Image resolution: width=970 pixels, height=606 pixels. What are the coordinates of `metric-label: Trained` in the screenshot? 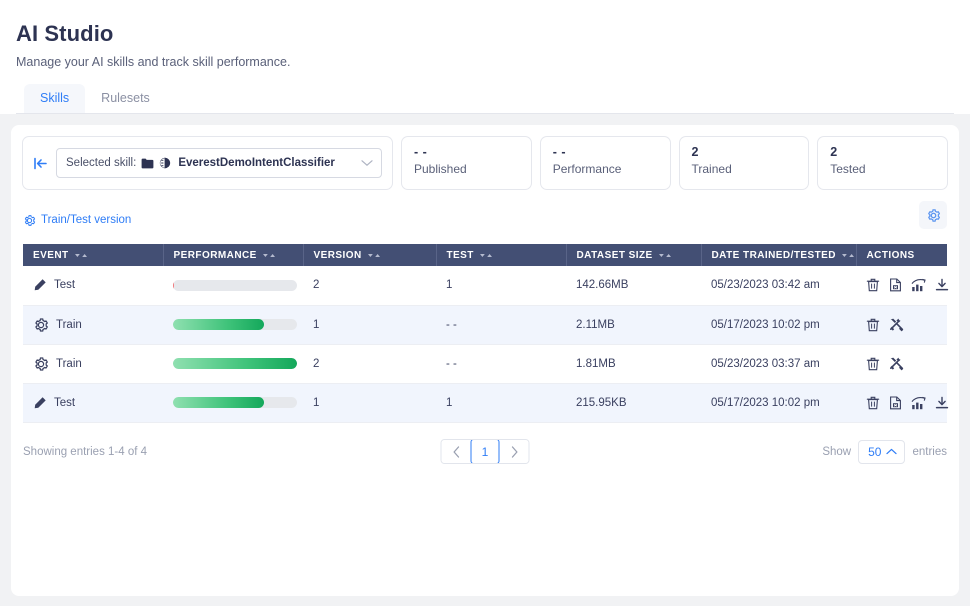 It's located at (711, 169).